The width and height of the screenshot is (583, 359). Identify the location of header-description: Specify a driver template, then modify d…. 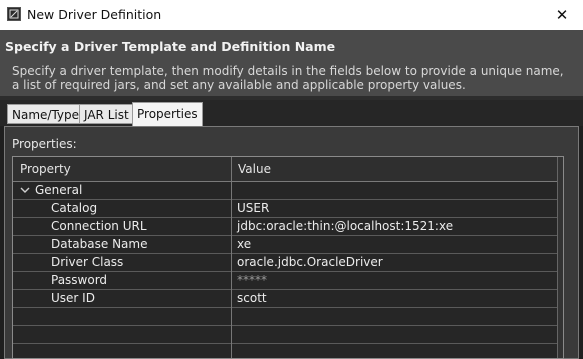
(288, 78).